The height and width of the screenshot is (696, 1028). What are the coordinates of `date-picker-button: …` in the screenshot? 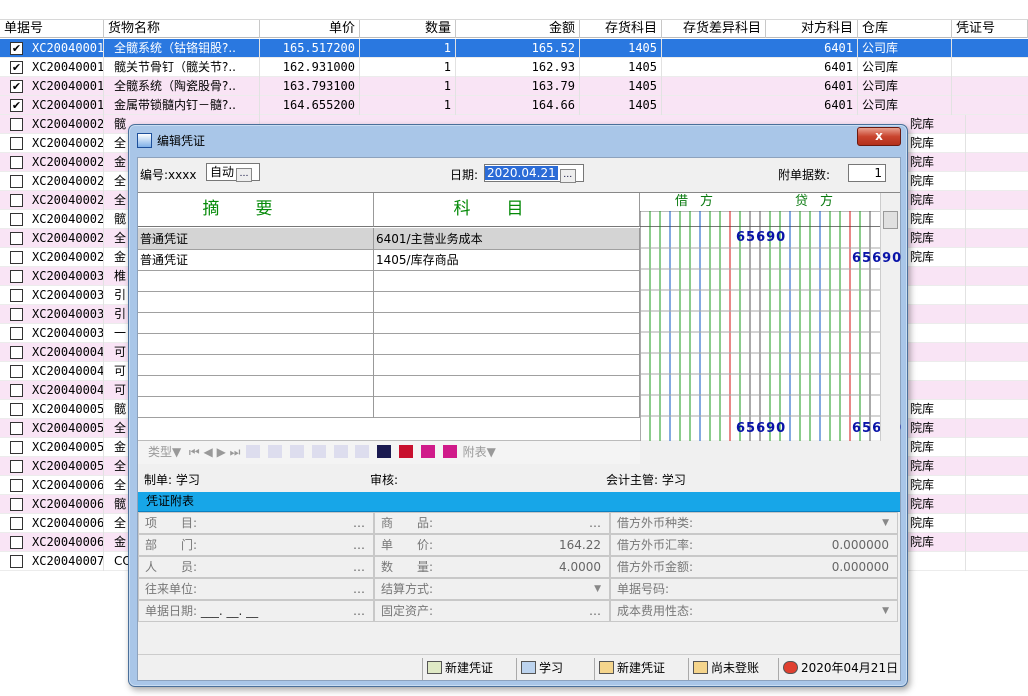 It's located at (567, 176).